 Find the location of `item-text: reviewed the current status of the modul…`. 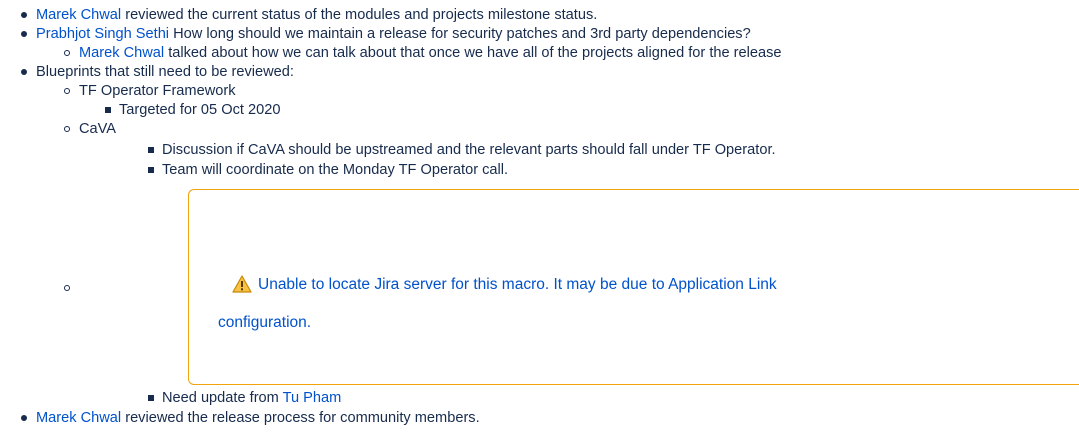

item-text: reviewed the current status of the modul… is located at coordinates (359, 15).